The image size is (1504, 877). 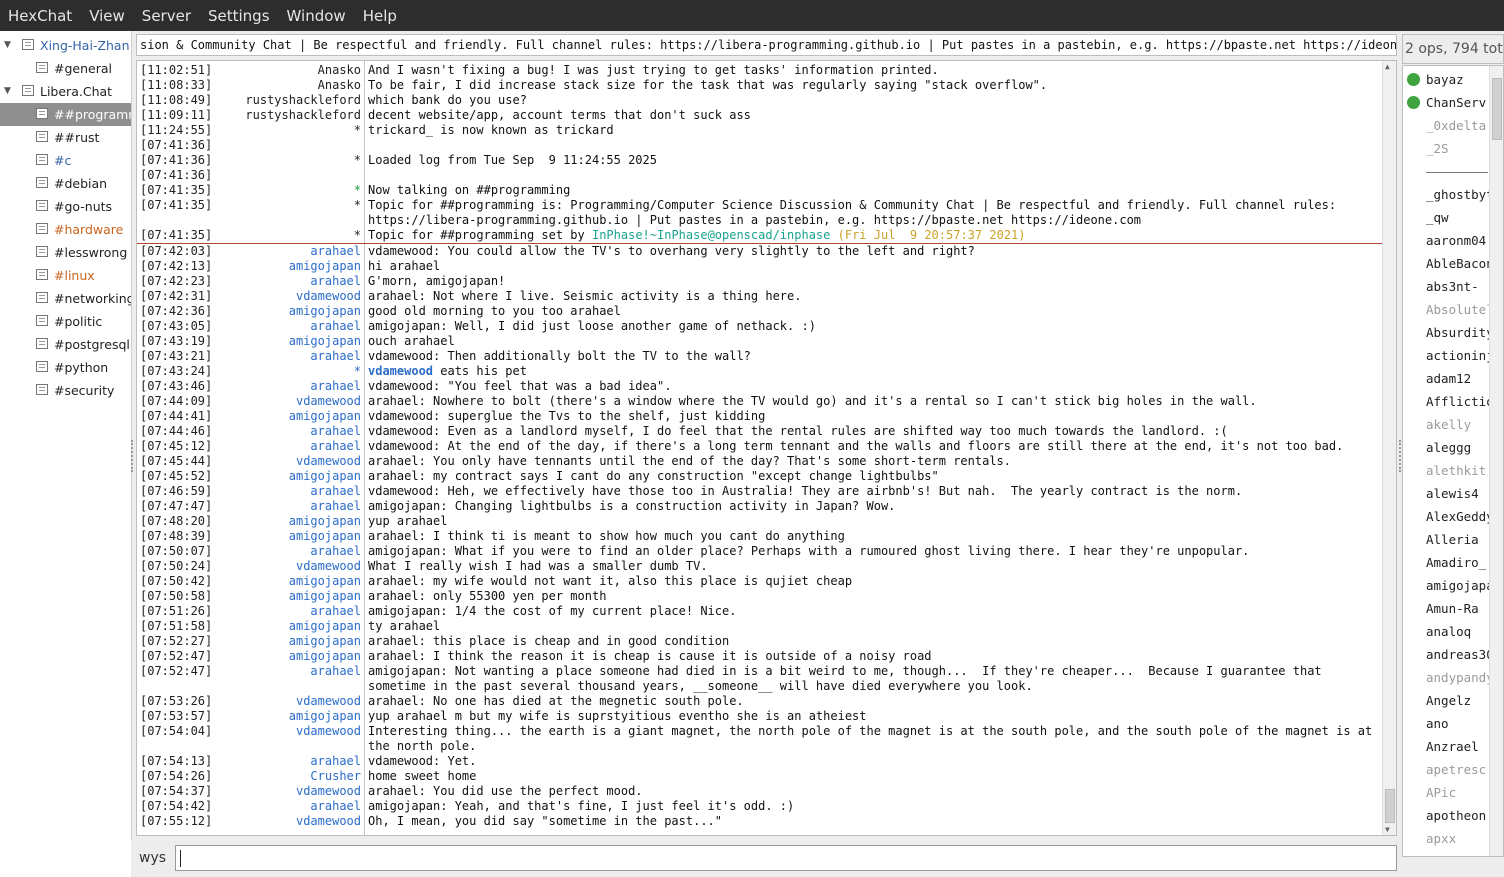 I want to click on user-item: Anzrael, so click(x=1447, y=746).